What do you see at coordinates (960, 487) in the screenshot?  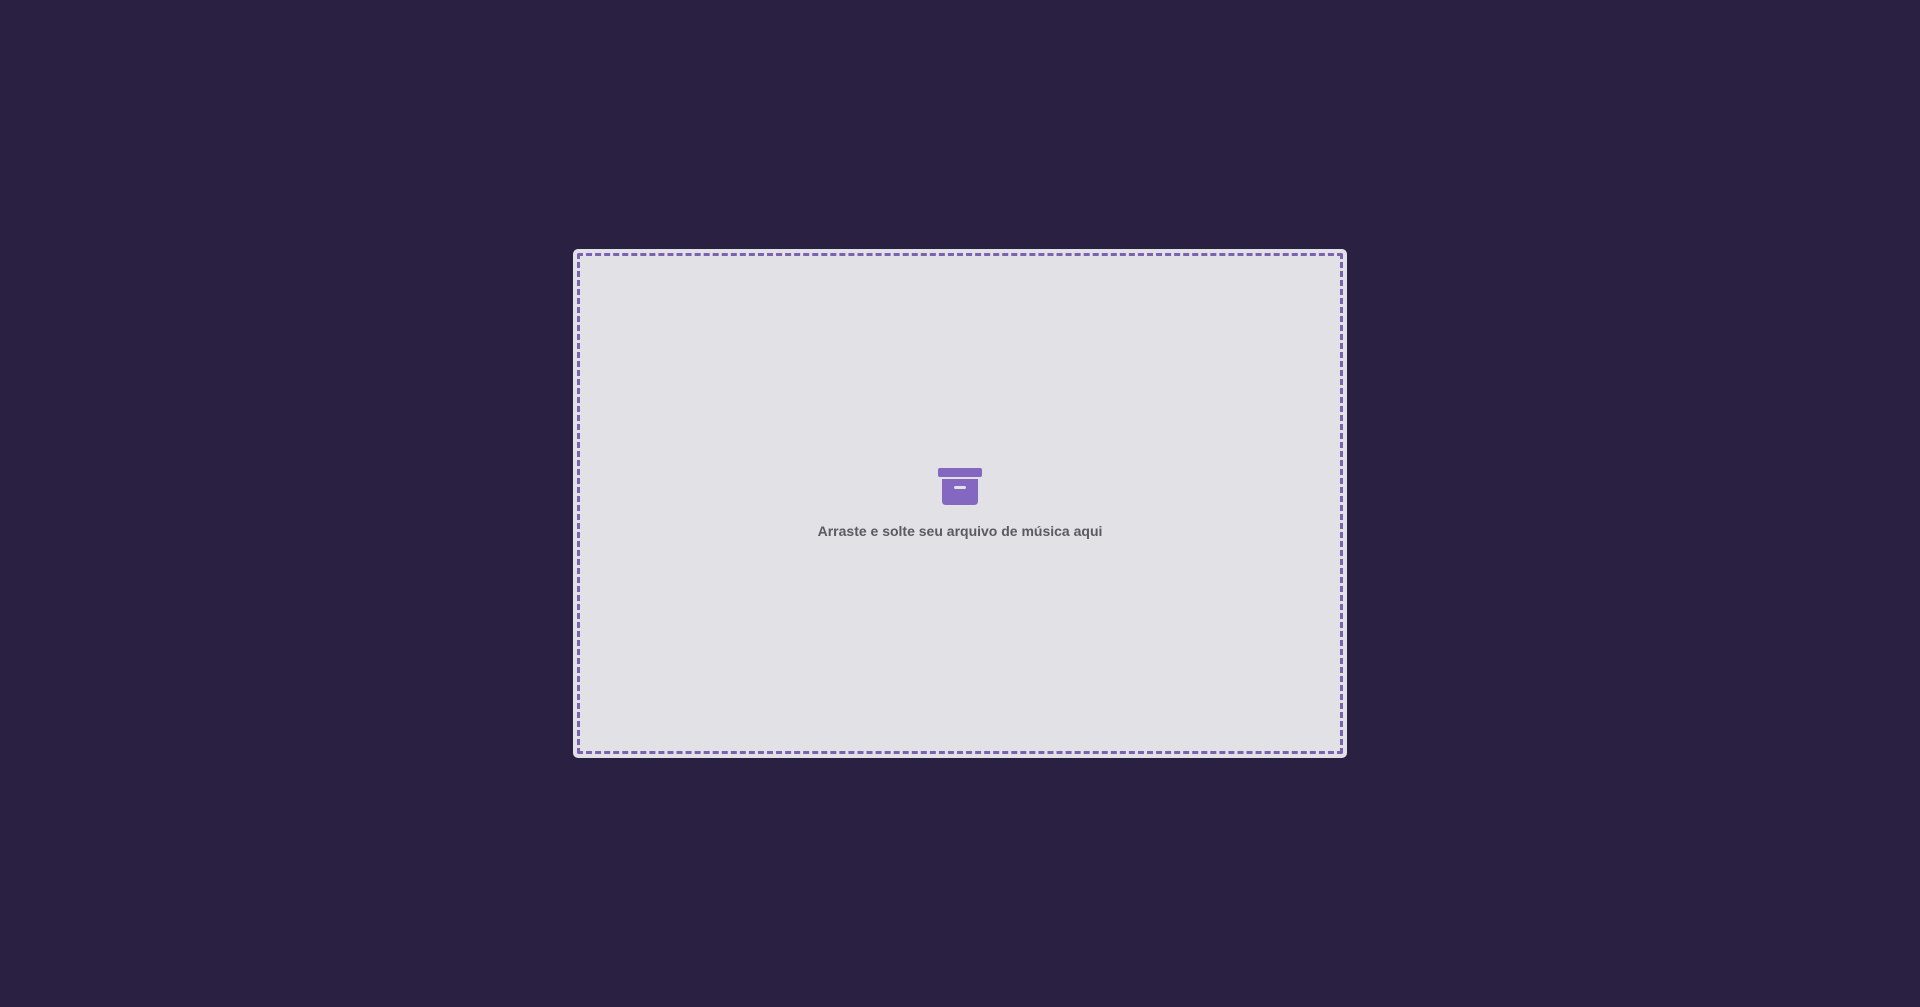 I see `archive-box-icon` at bounding box center [960, 487].